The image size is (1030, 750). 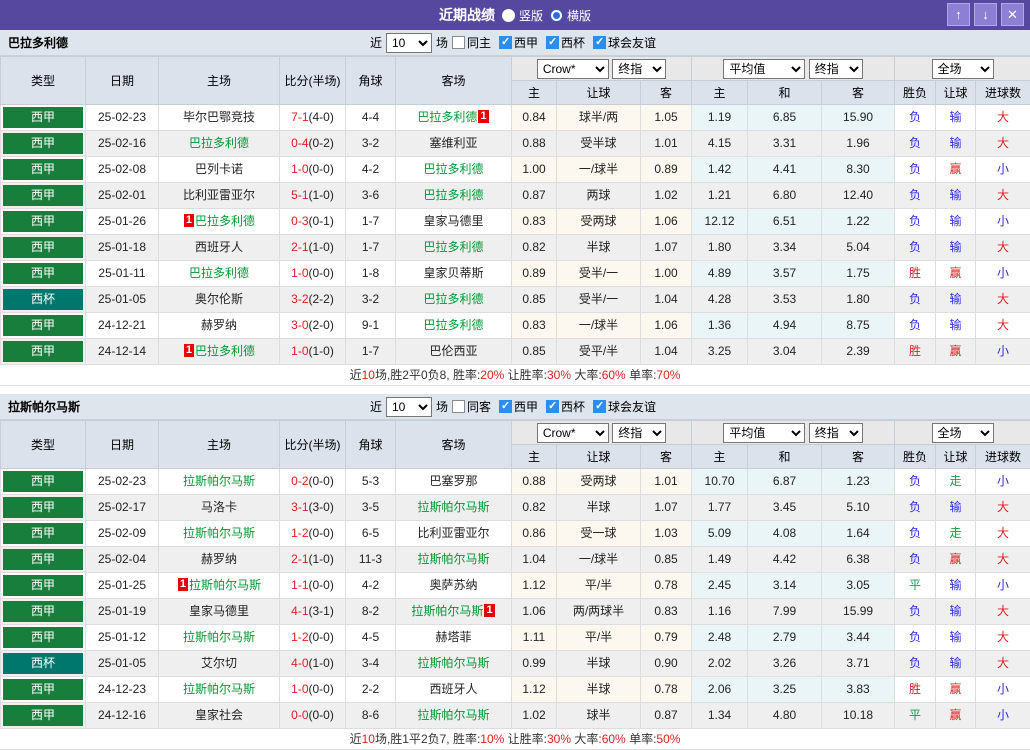 I want to click on home-team-name: 巴列卡诺, so click(x=219, y=169).